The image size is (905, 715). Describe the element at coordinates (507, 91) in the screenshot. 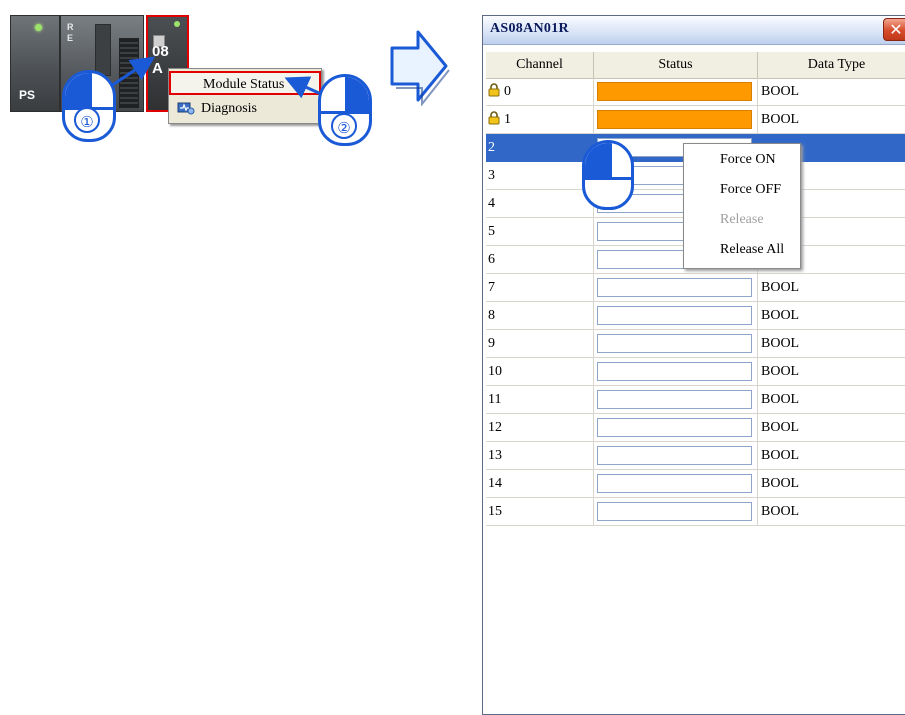

I see `channel-number: 0` at that location.